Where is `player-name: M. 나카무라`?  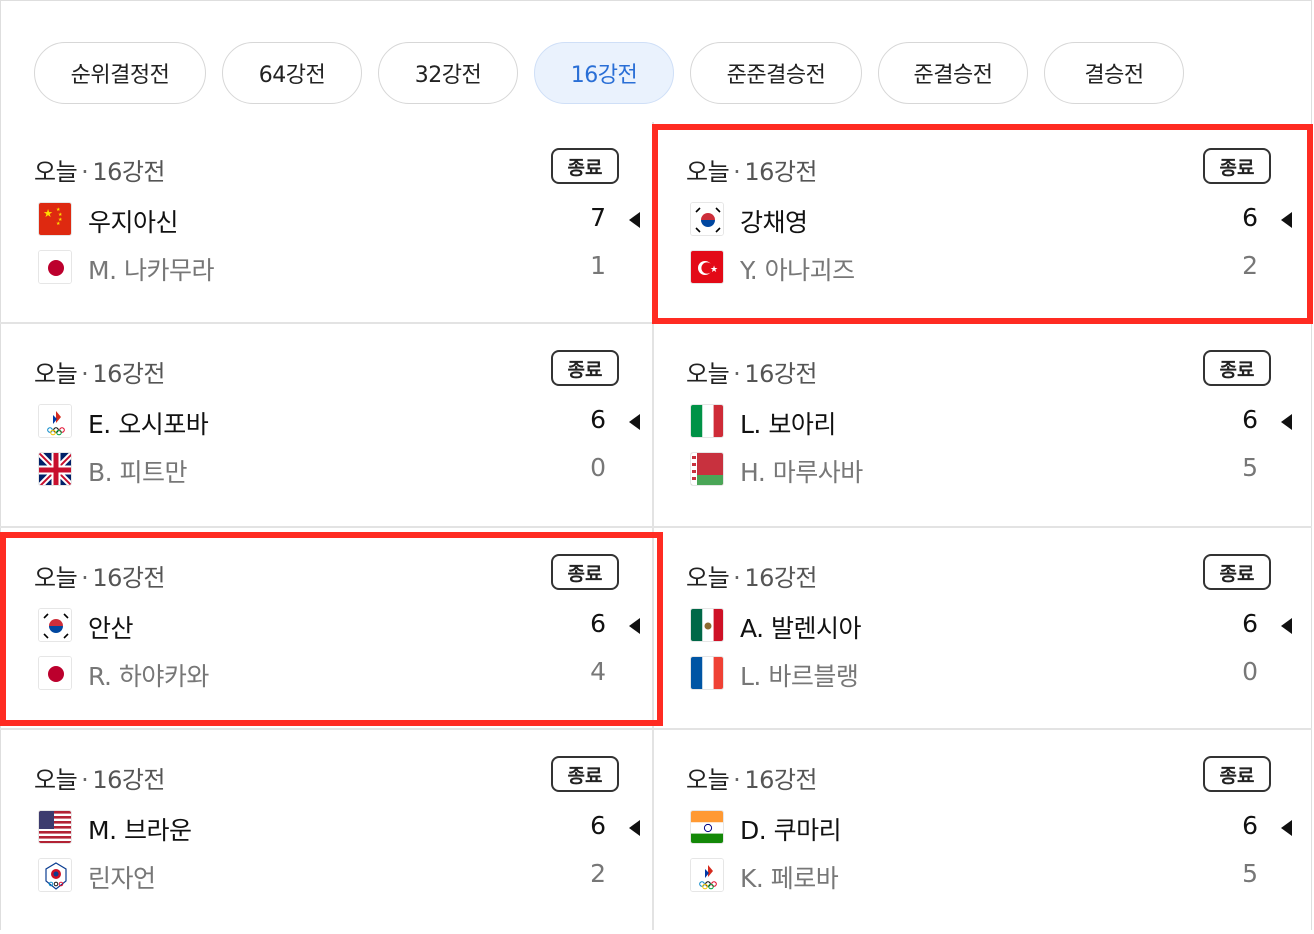
player-name: M. 나카무라 is located at coordinates (151, 270).